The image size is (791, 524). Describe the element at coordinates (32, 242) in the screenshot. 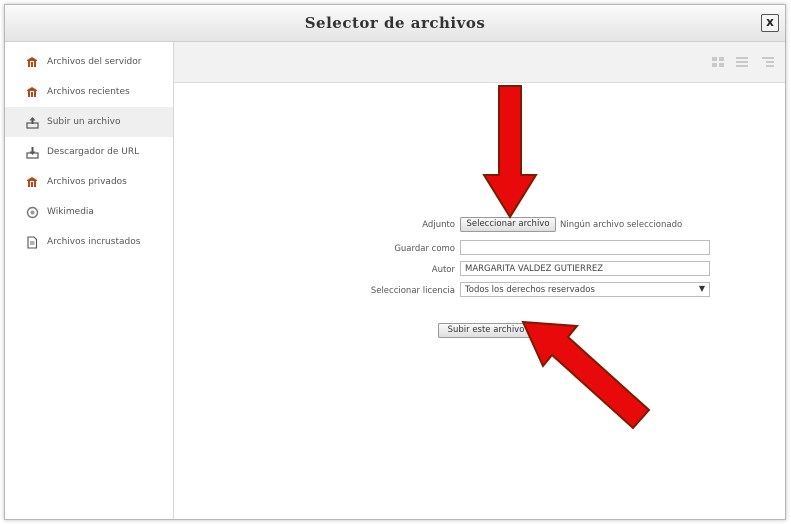

I see `document-icon` at that location.